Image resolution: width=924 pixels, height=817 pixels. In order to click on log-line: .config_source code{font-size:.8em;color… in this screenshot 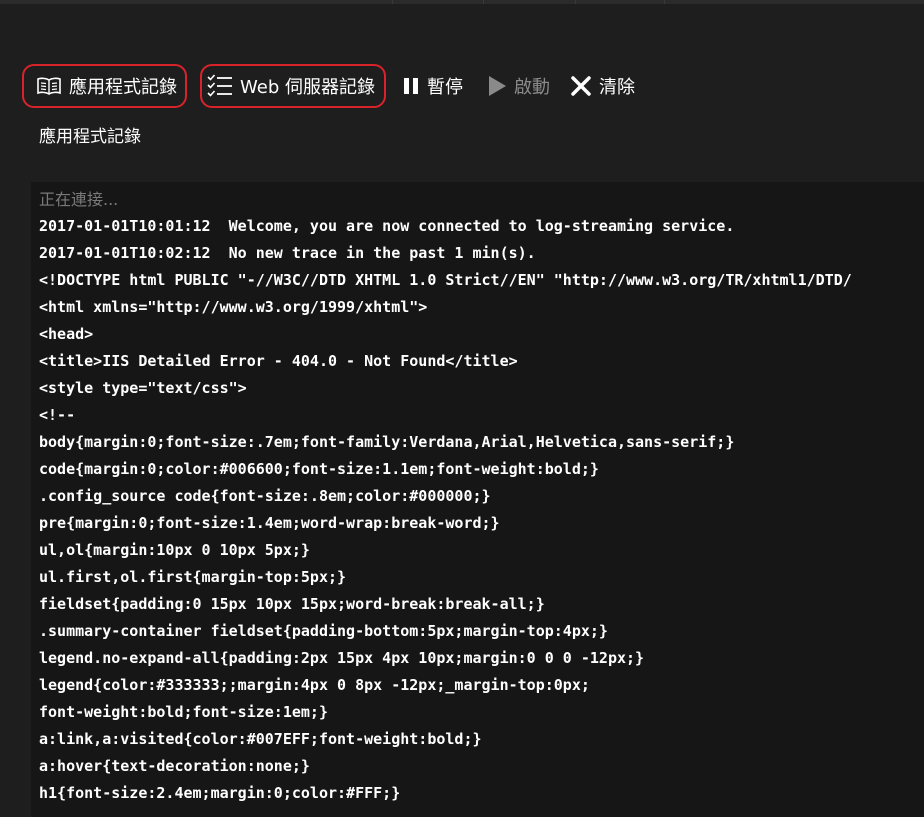, I will do `click(265, 496)`.